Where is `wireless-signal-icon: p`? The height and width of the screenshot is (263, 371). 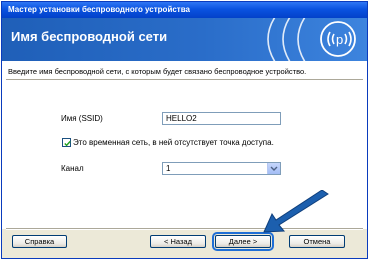 wireless-signal-icon: p is located at coordinates (311, 39).